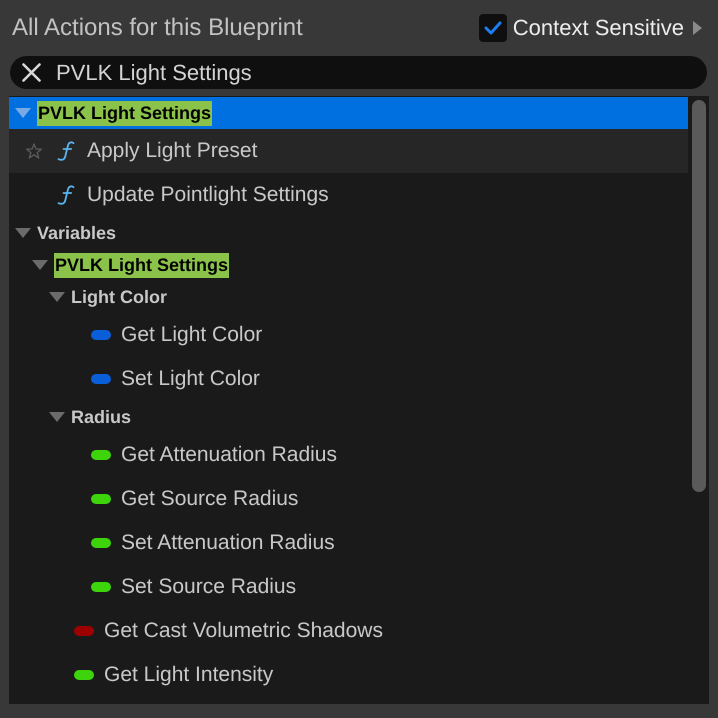 This screenshot has height=718, width=718. I want to click on tree-category: Radius, so click(348, 417).